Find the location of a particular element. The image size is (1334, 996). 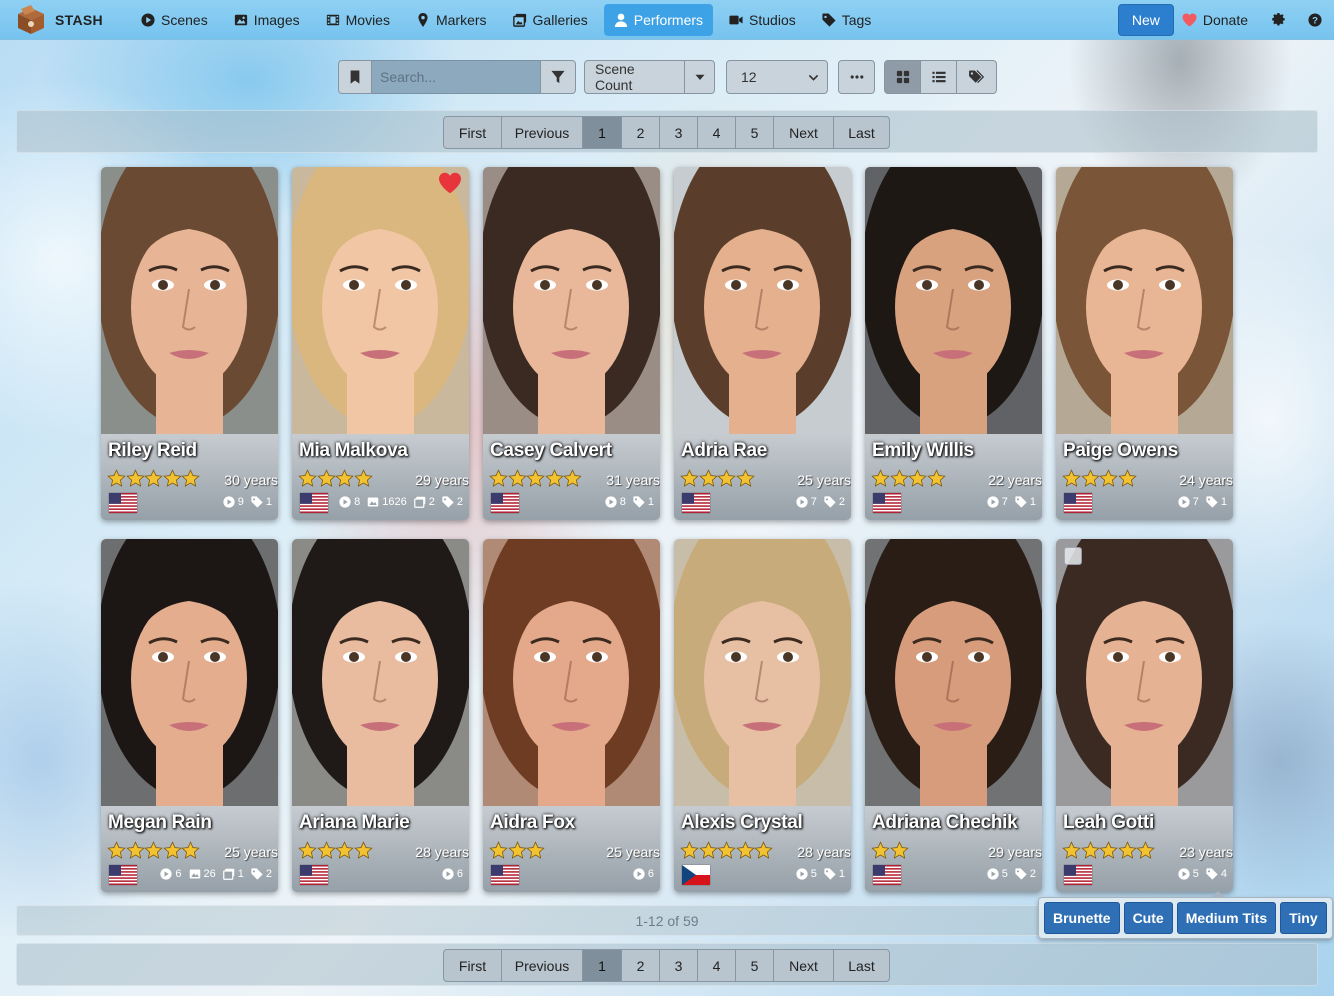

performer-name: Alexis Crystal is located at coordinates (742, 823).